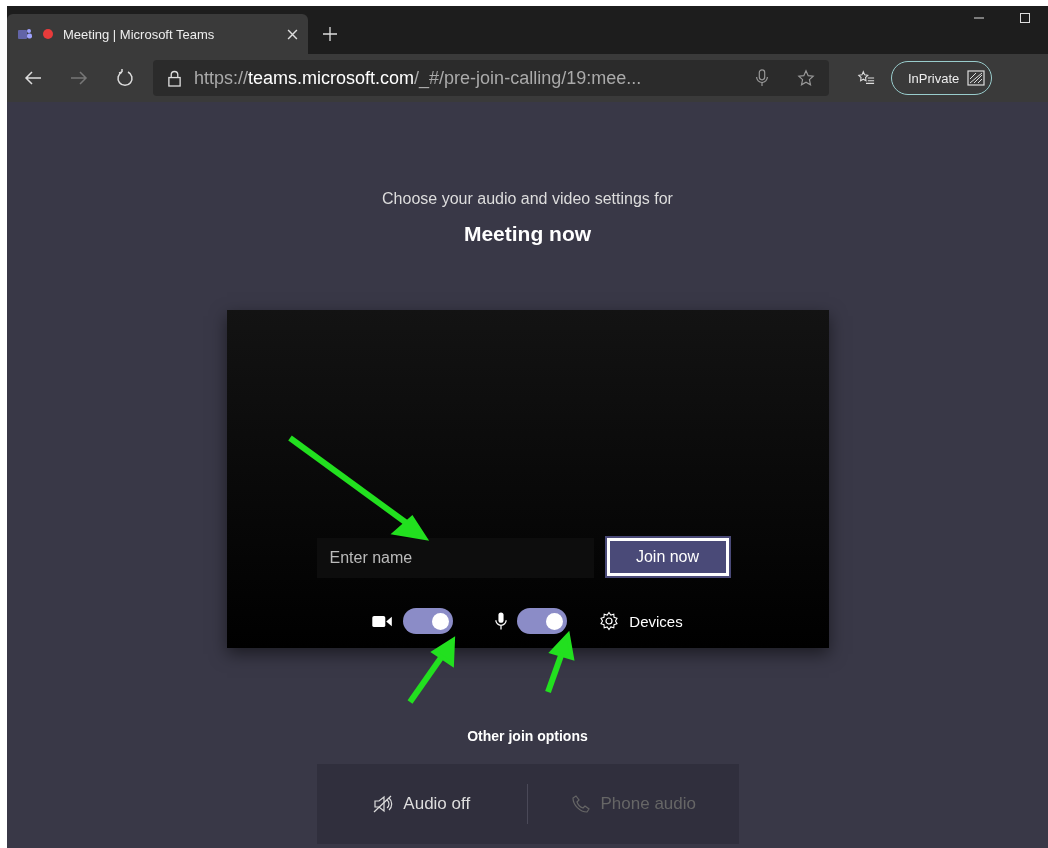 The image size is (1048, 848). I want to click on other-options-heading: Other join options, so click(527, 736).